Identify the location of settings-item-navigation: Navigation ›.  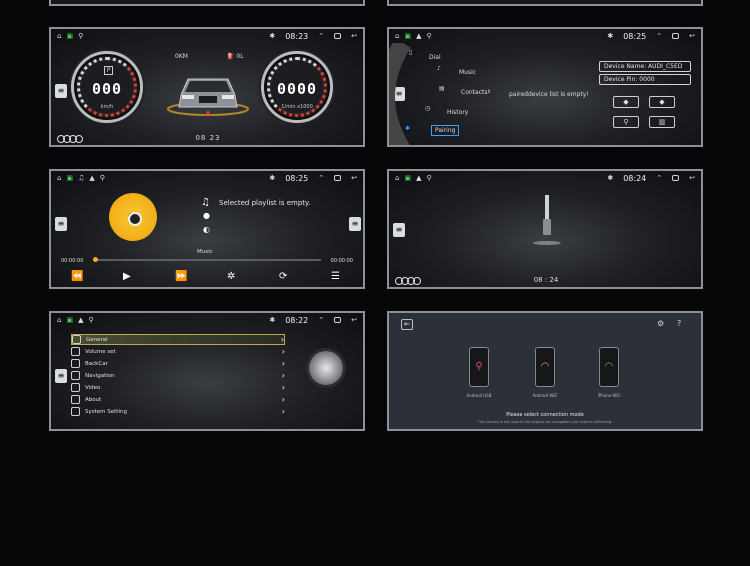
(178, 375).